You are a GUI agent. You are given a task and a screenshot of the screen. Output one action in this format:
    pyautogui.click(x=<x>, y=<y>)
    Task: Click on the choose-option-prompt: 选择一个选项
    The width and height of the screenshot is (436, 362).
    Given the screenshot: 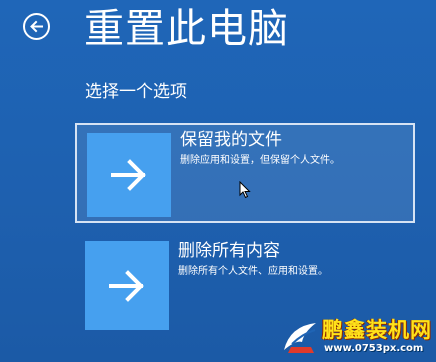 What is the action you would take?
    pyautogui.click(x=136, y=92)
    